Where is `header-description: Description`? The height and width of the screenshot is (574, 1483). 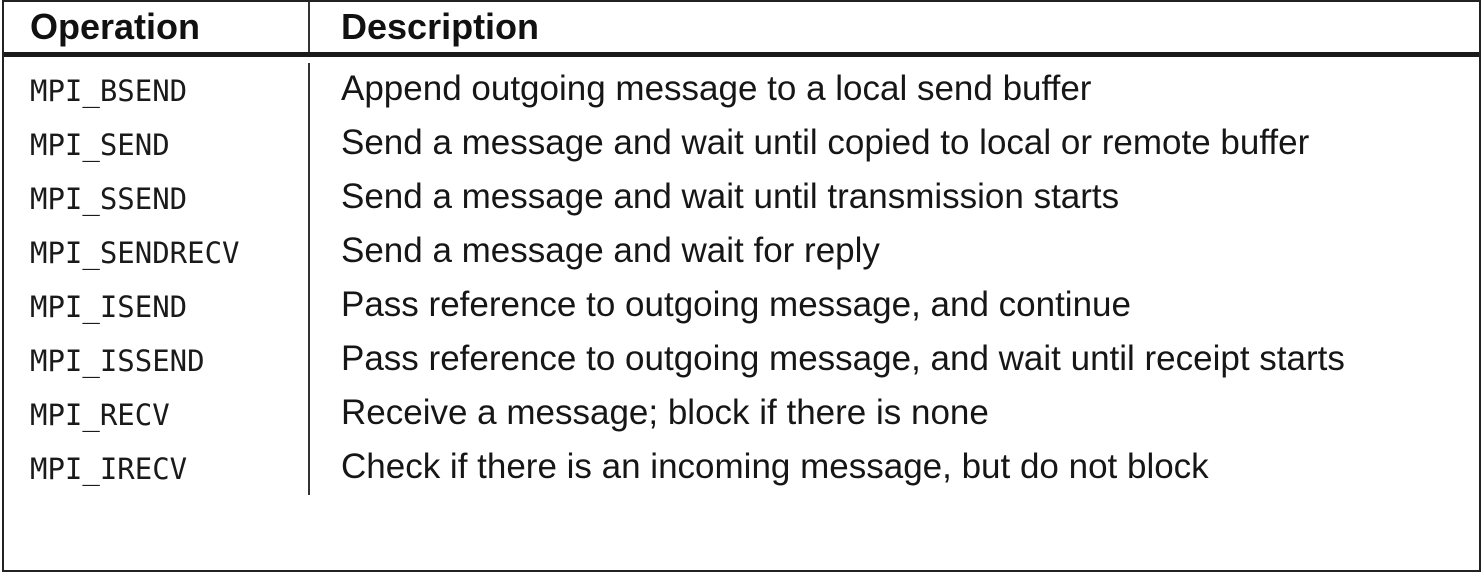 header-description: Description is located at coordinates (440, 26).